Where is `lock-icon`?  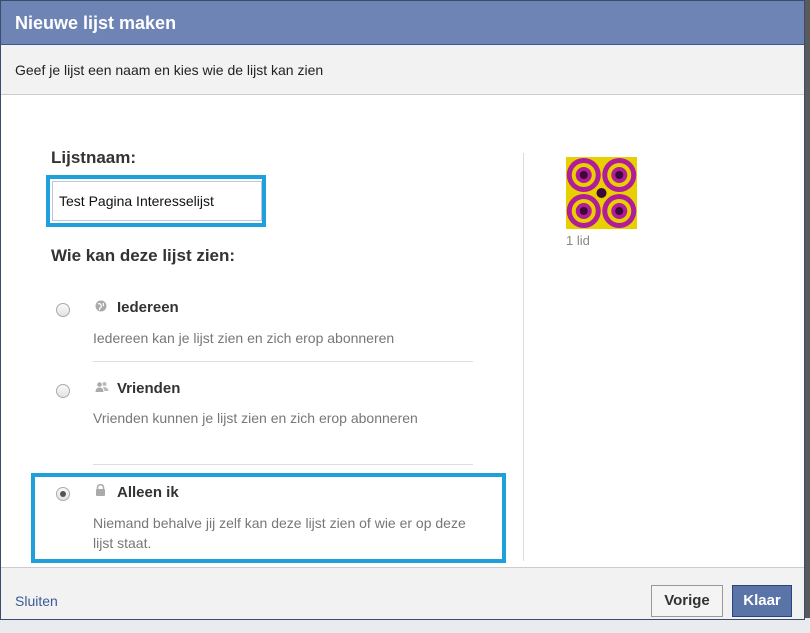 lock-icon is located at coordinates (100, 491).